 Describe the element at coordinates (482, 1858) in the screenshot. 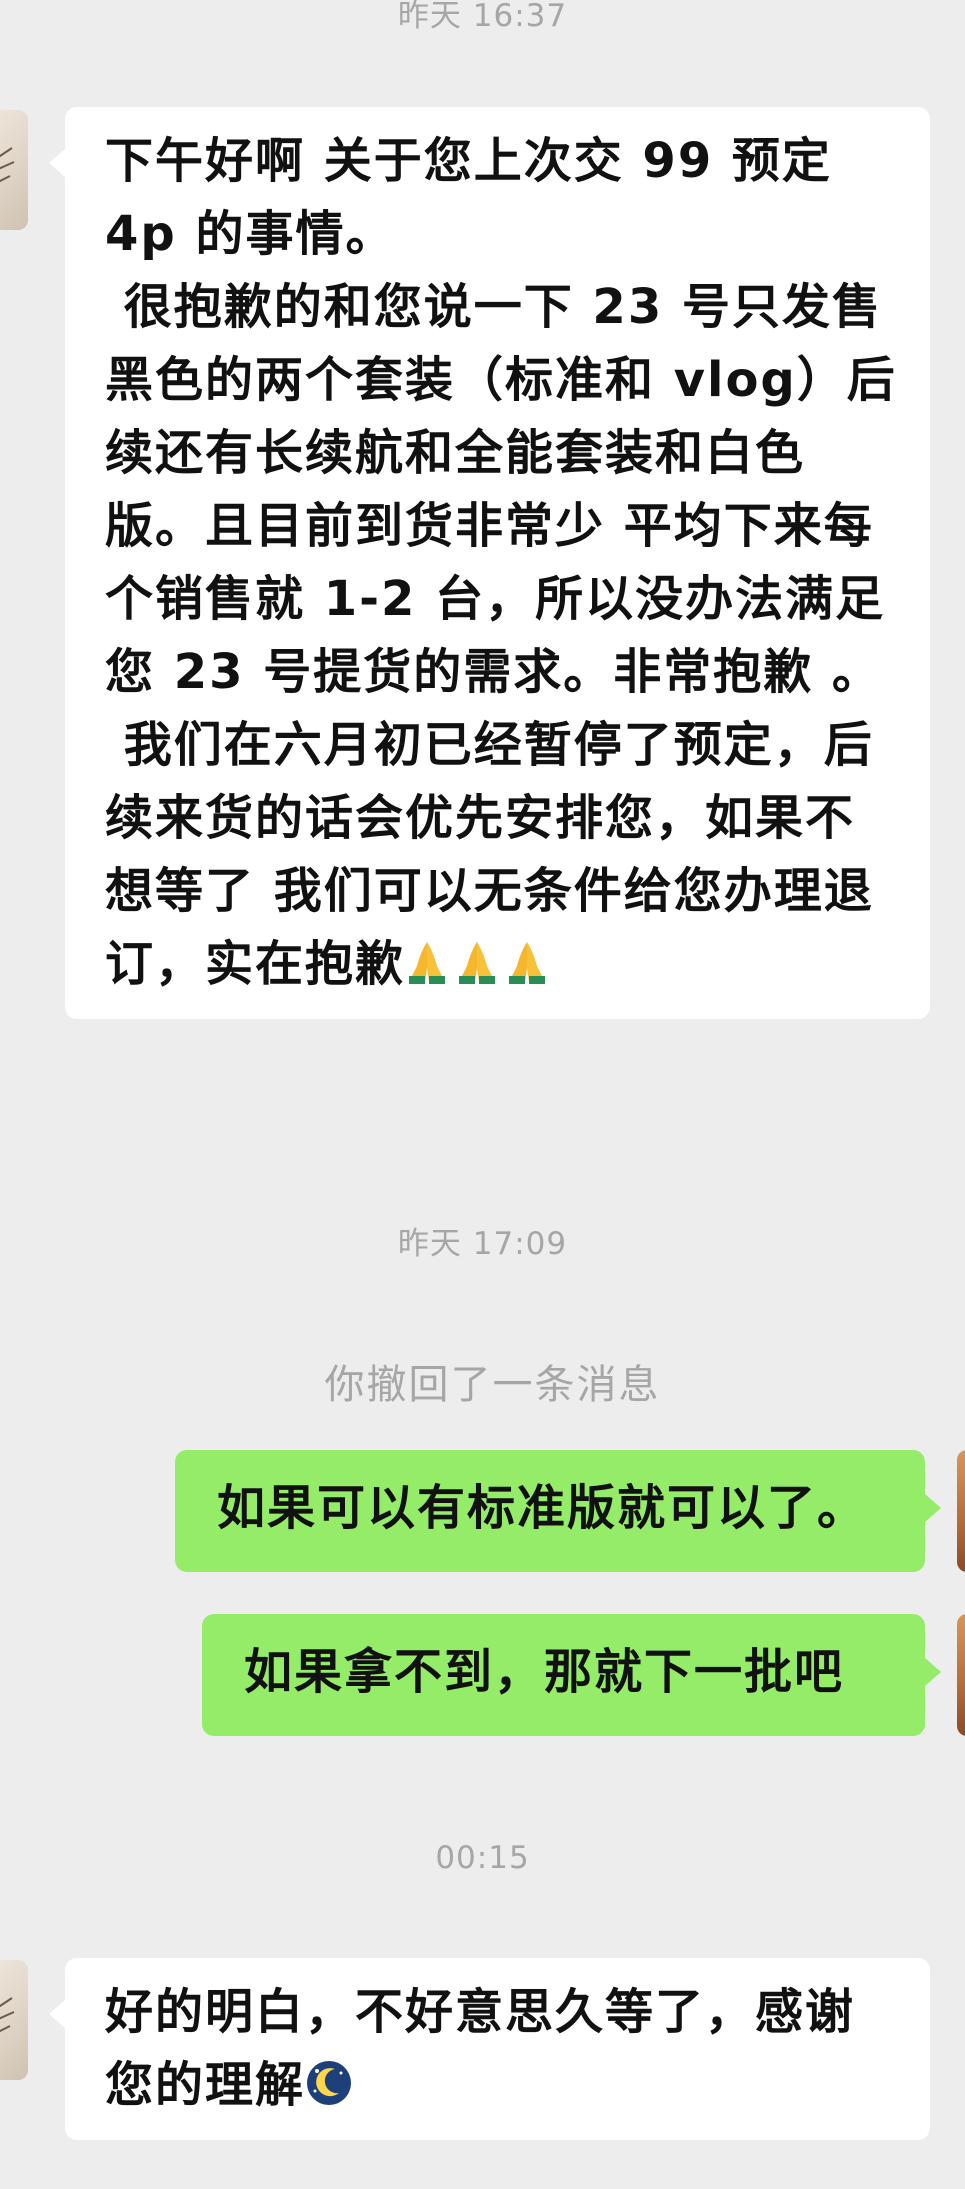

I see `timestamp: 00:15` at that location.